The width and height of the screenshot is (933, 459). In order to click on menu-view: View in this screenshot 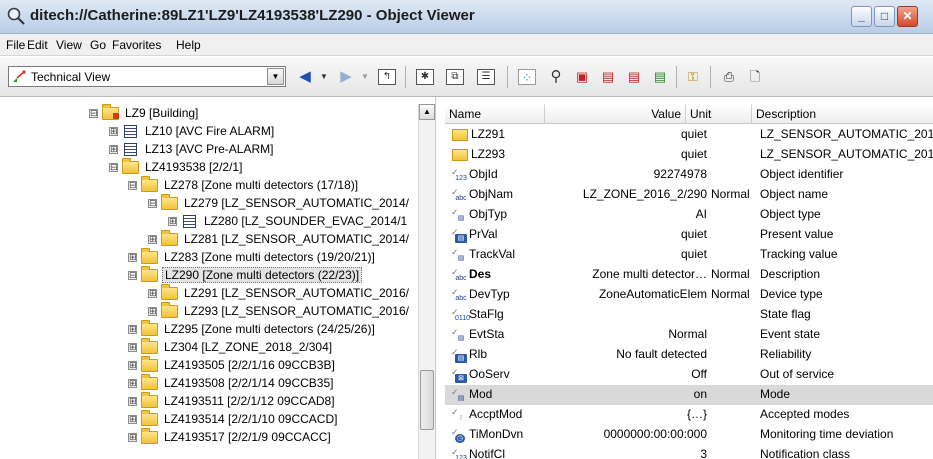, I will do `click(69, 45)`.